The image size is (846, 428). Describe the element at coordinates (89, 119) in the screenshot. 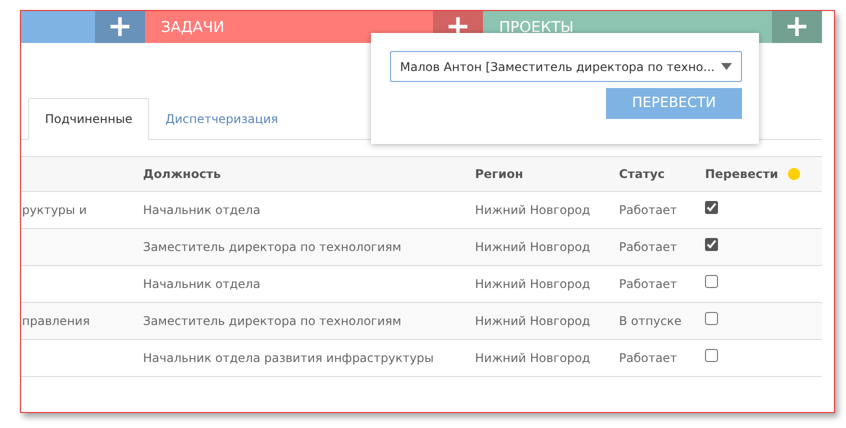

I see `tab: Подчиненные` at that location.